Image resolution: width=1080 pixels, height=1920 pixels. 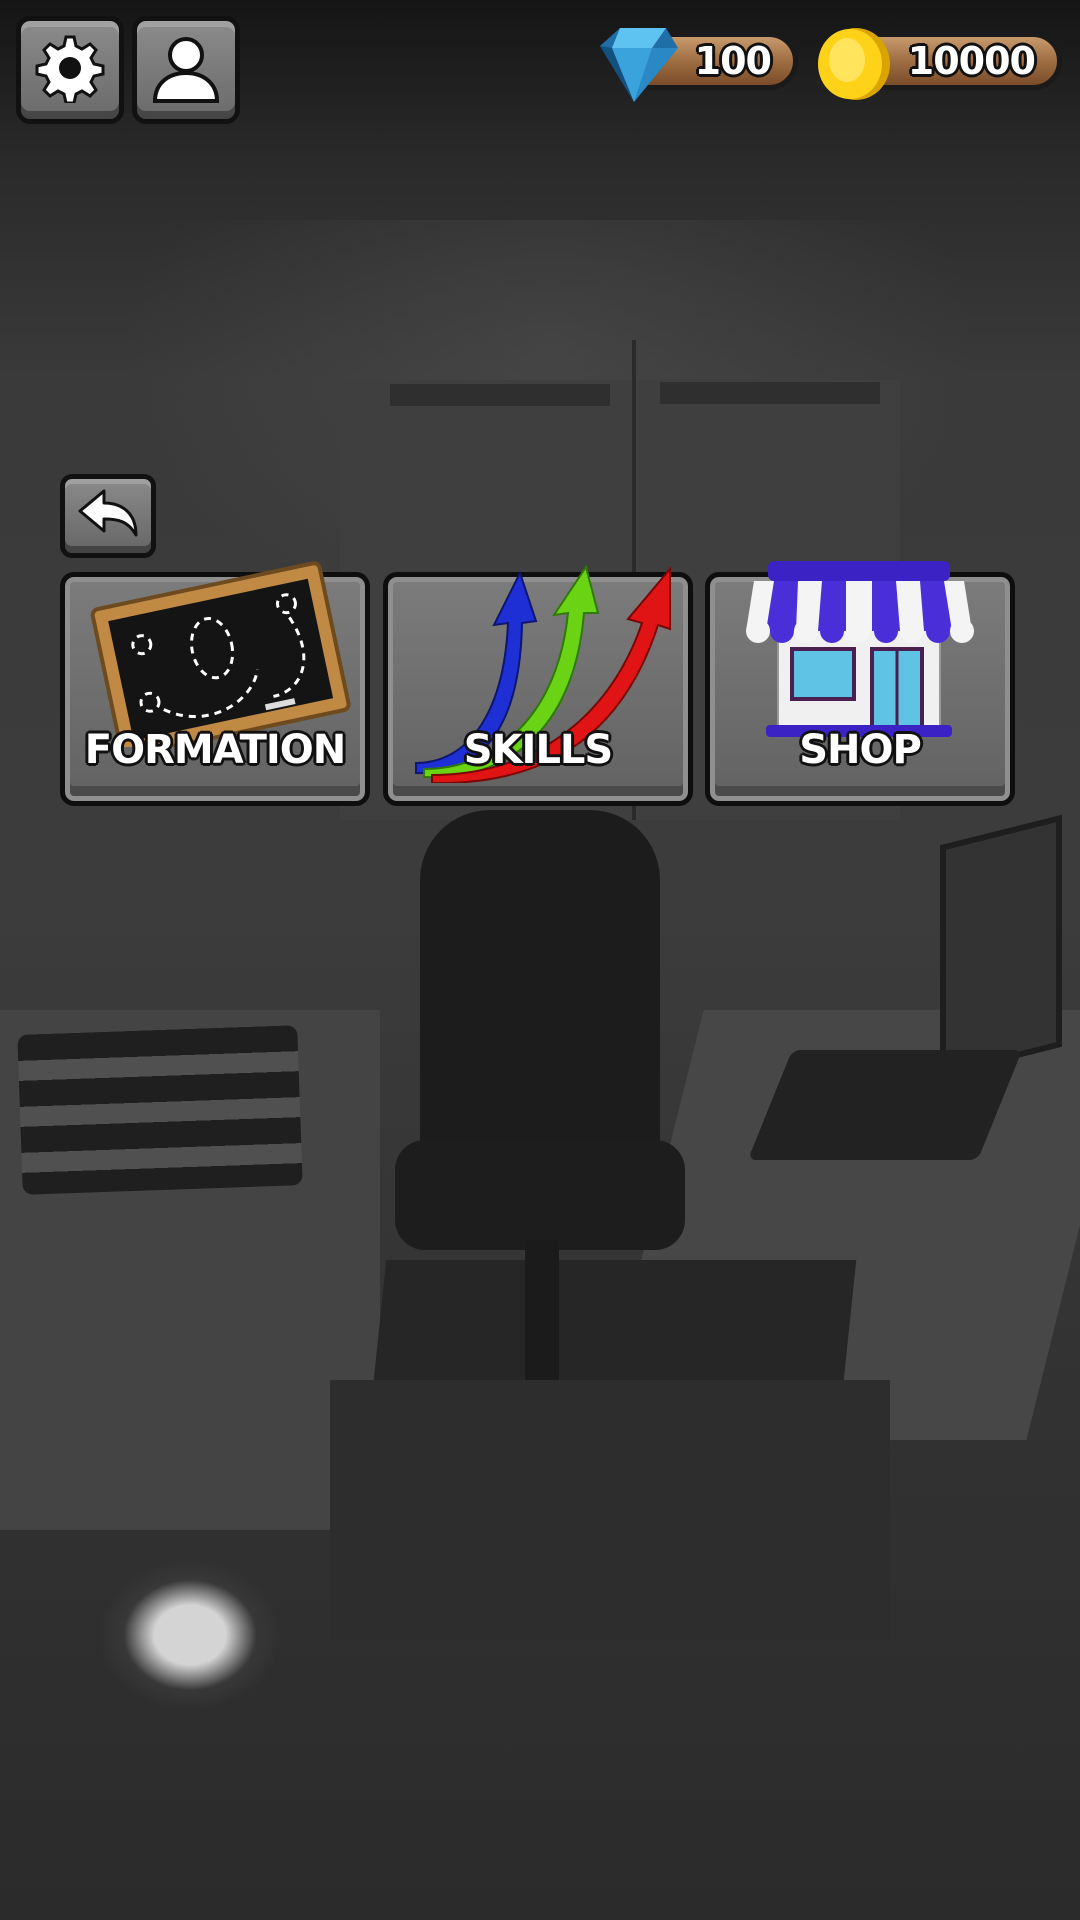 I want to click on storefront-icon, so click(x=859, y=653).